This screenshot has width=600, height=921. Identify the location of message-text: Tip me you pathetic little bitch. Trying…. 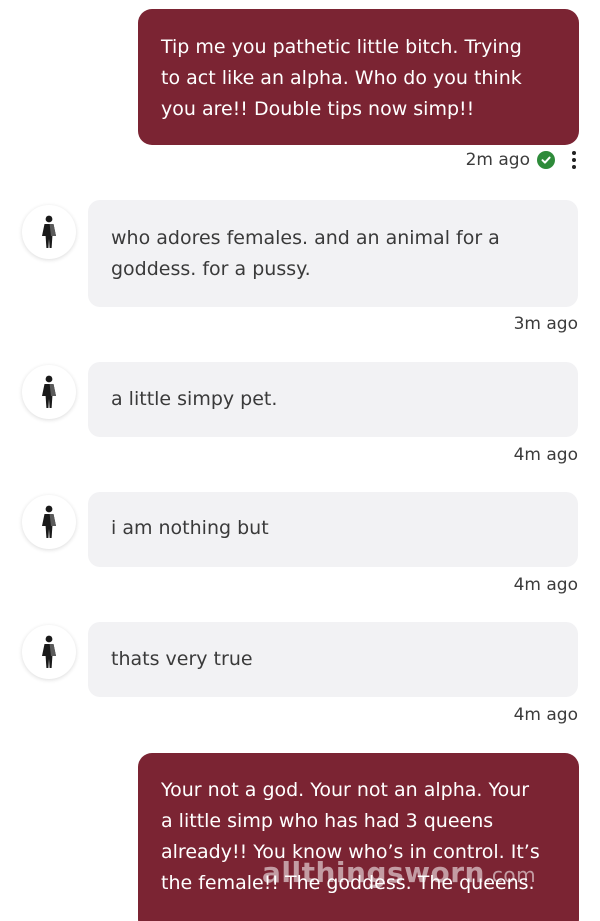
(341, 78).